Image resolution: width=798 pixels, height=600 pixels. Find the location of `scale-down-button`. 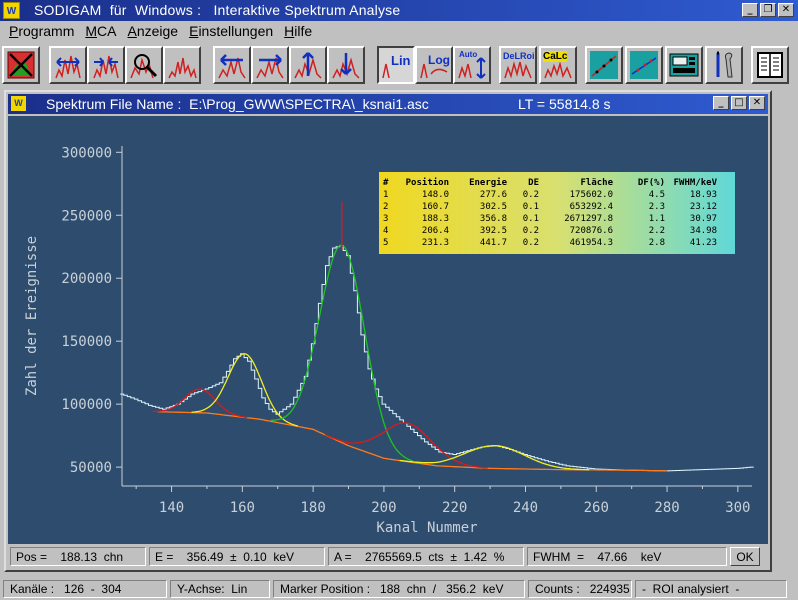

scale-down-button is located at coordinates (346, 65).